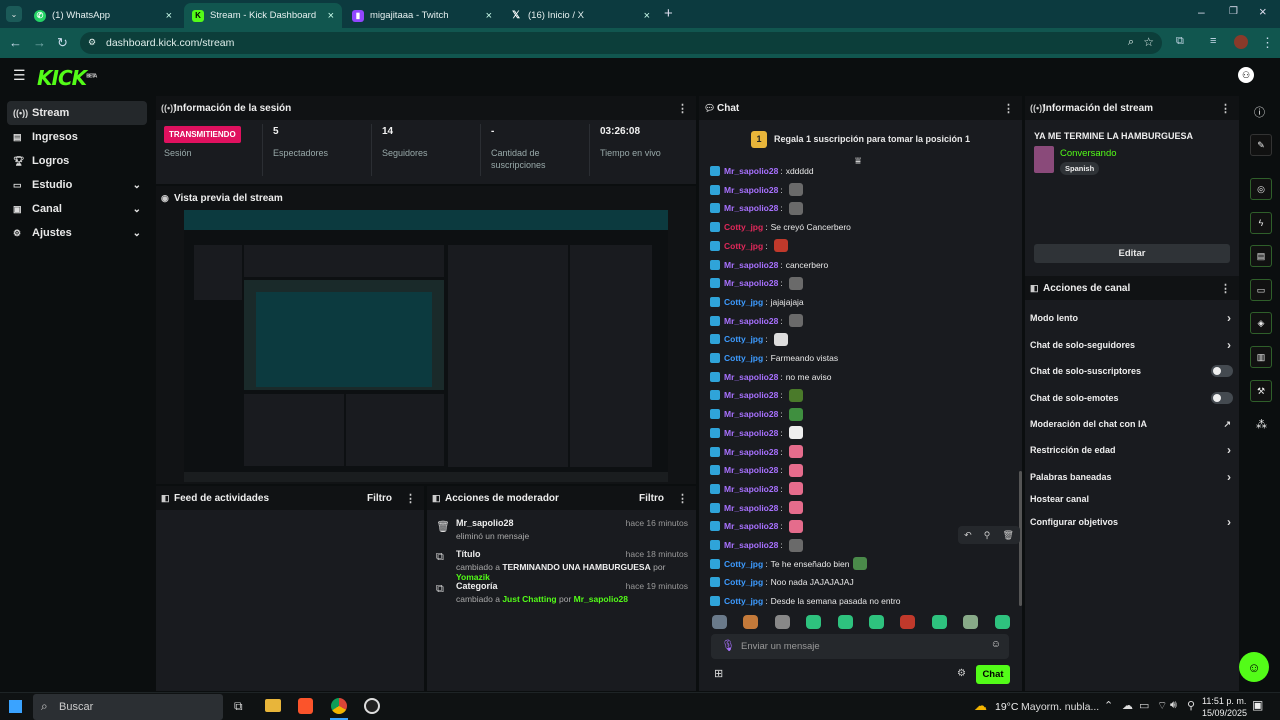  I want to click on edit-button: Editar, so click(1132, 253).